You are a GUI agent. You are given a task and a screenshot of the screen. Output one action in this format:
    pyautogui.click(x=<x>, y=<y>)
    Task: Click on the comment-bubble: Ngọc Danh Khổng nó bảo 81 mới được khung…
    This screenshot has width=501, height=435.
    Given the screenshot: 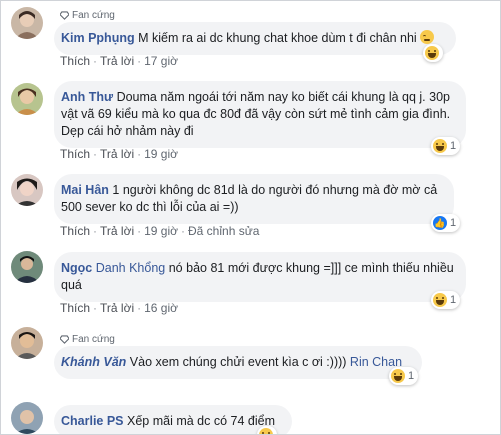 What is the action you would take?
    pyautogui.click(x=260, y=277)
    